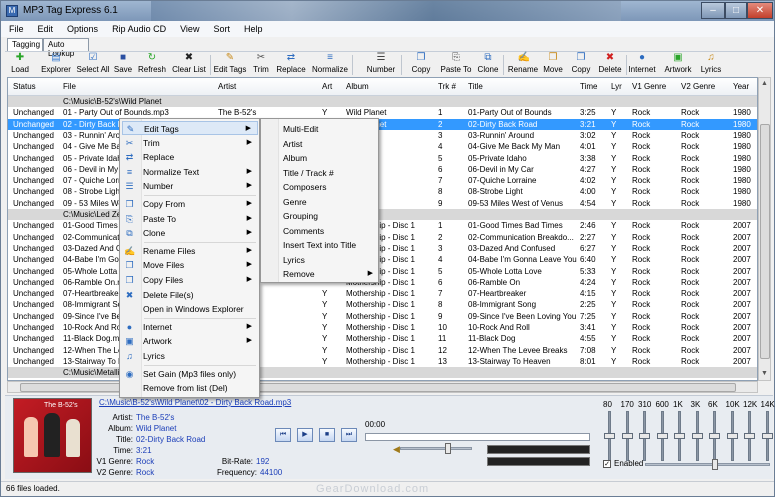 The height and width of the screenshot is (497, 775). What do you see at coordinates (330, 129) in the screenshot?
I see `submenu-item-multi-edit: Multi-Edit` at bounding box center [330, 129].